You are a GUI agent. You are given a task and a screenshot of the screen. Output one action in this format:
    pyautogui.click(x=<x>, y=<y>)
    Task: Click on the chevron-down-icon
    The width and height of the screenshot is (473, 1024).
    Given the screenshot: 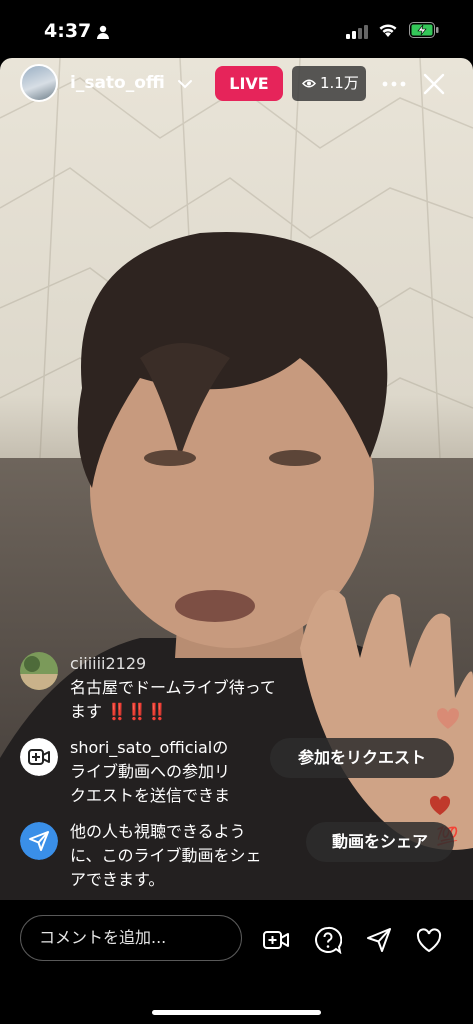 What is the action you would take?
    pyautogui.click(x=185, y=84)
    